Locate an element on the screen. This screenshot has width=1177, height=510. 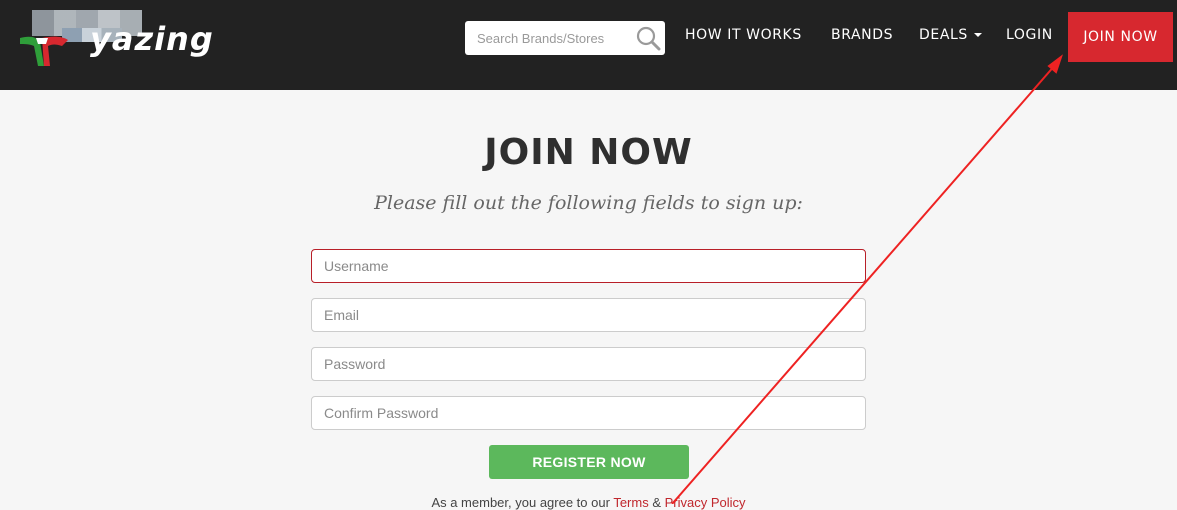
logo-mark-icon is located at coordinates (44, 51).